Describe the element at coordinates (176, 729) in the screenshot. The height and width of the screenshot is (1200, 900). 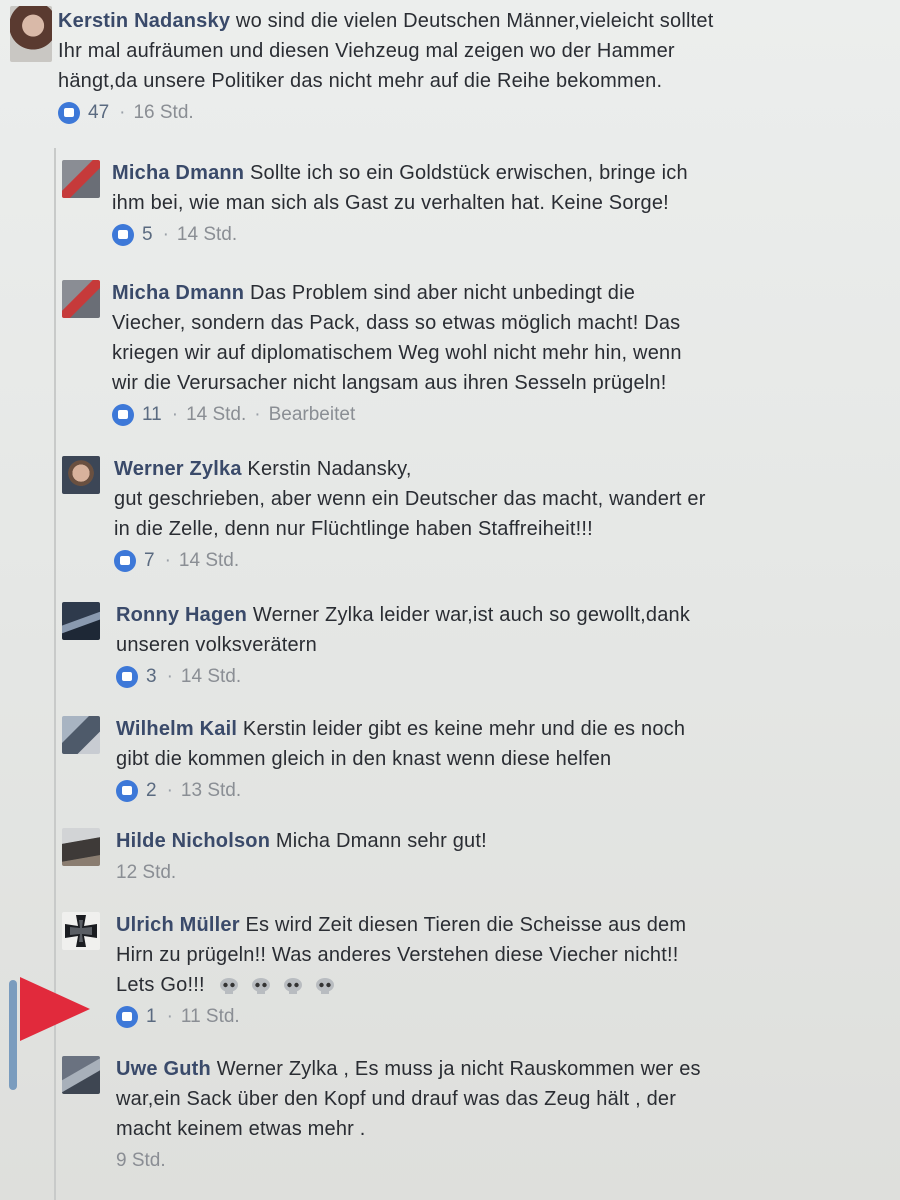
I see `reply-author: Wilhelm Kail` at that location.